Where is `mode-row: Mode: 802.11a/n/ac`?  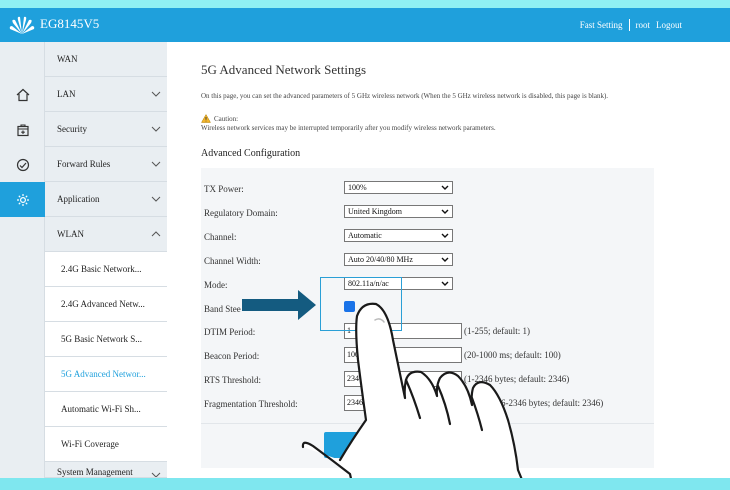 mode-row: Mode: 802.11a/n/ac is located at coordinates (429, 288).